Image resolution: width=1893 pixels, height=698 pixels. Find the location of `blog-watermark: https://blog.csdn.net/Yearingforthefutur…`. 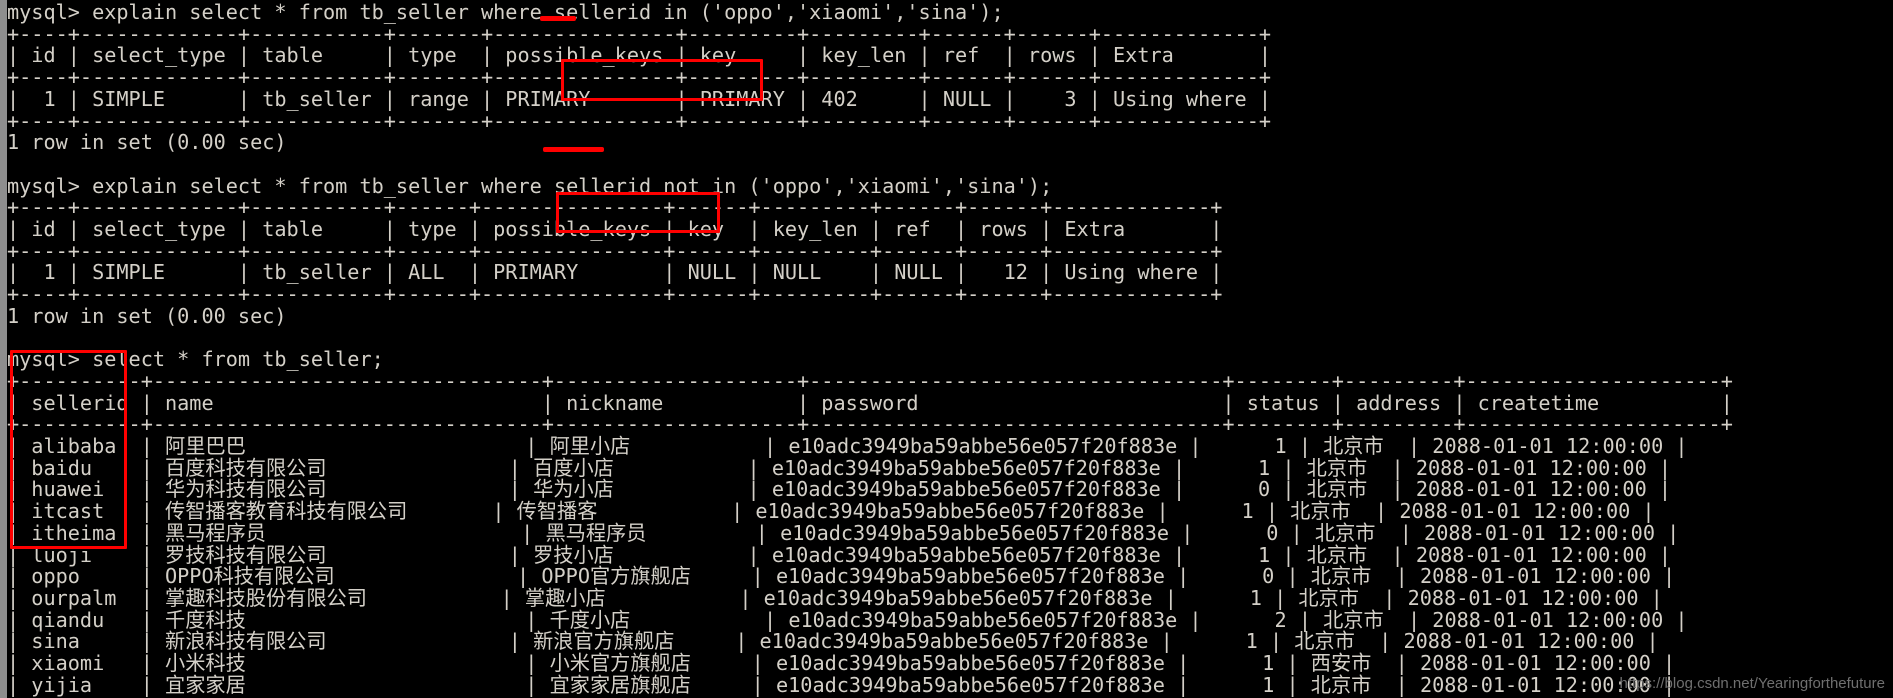

blog-watermark: https://blog.csdn.net/Yearingforthefutur… is located at coordinates (1752, 683).